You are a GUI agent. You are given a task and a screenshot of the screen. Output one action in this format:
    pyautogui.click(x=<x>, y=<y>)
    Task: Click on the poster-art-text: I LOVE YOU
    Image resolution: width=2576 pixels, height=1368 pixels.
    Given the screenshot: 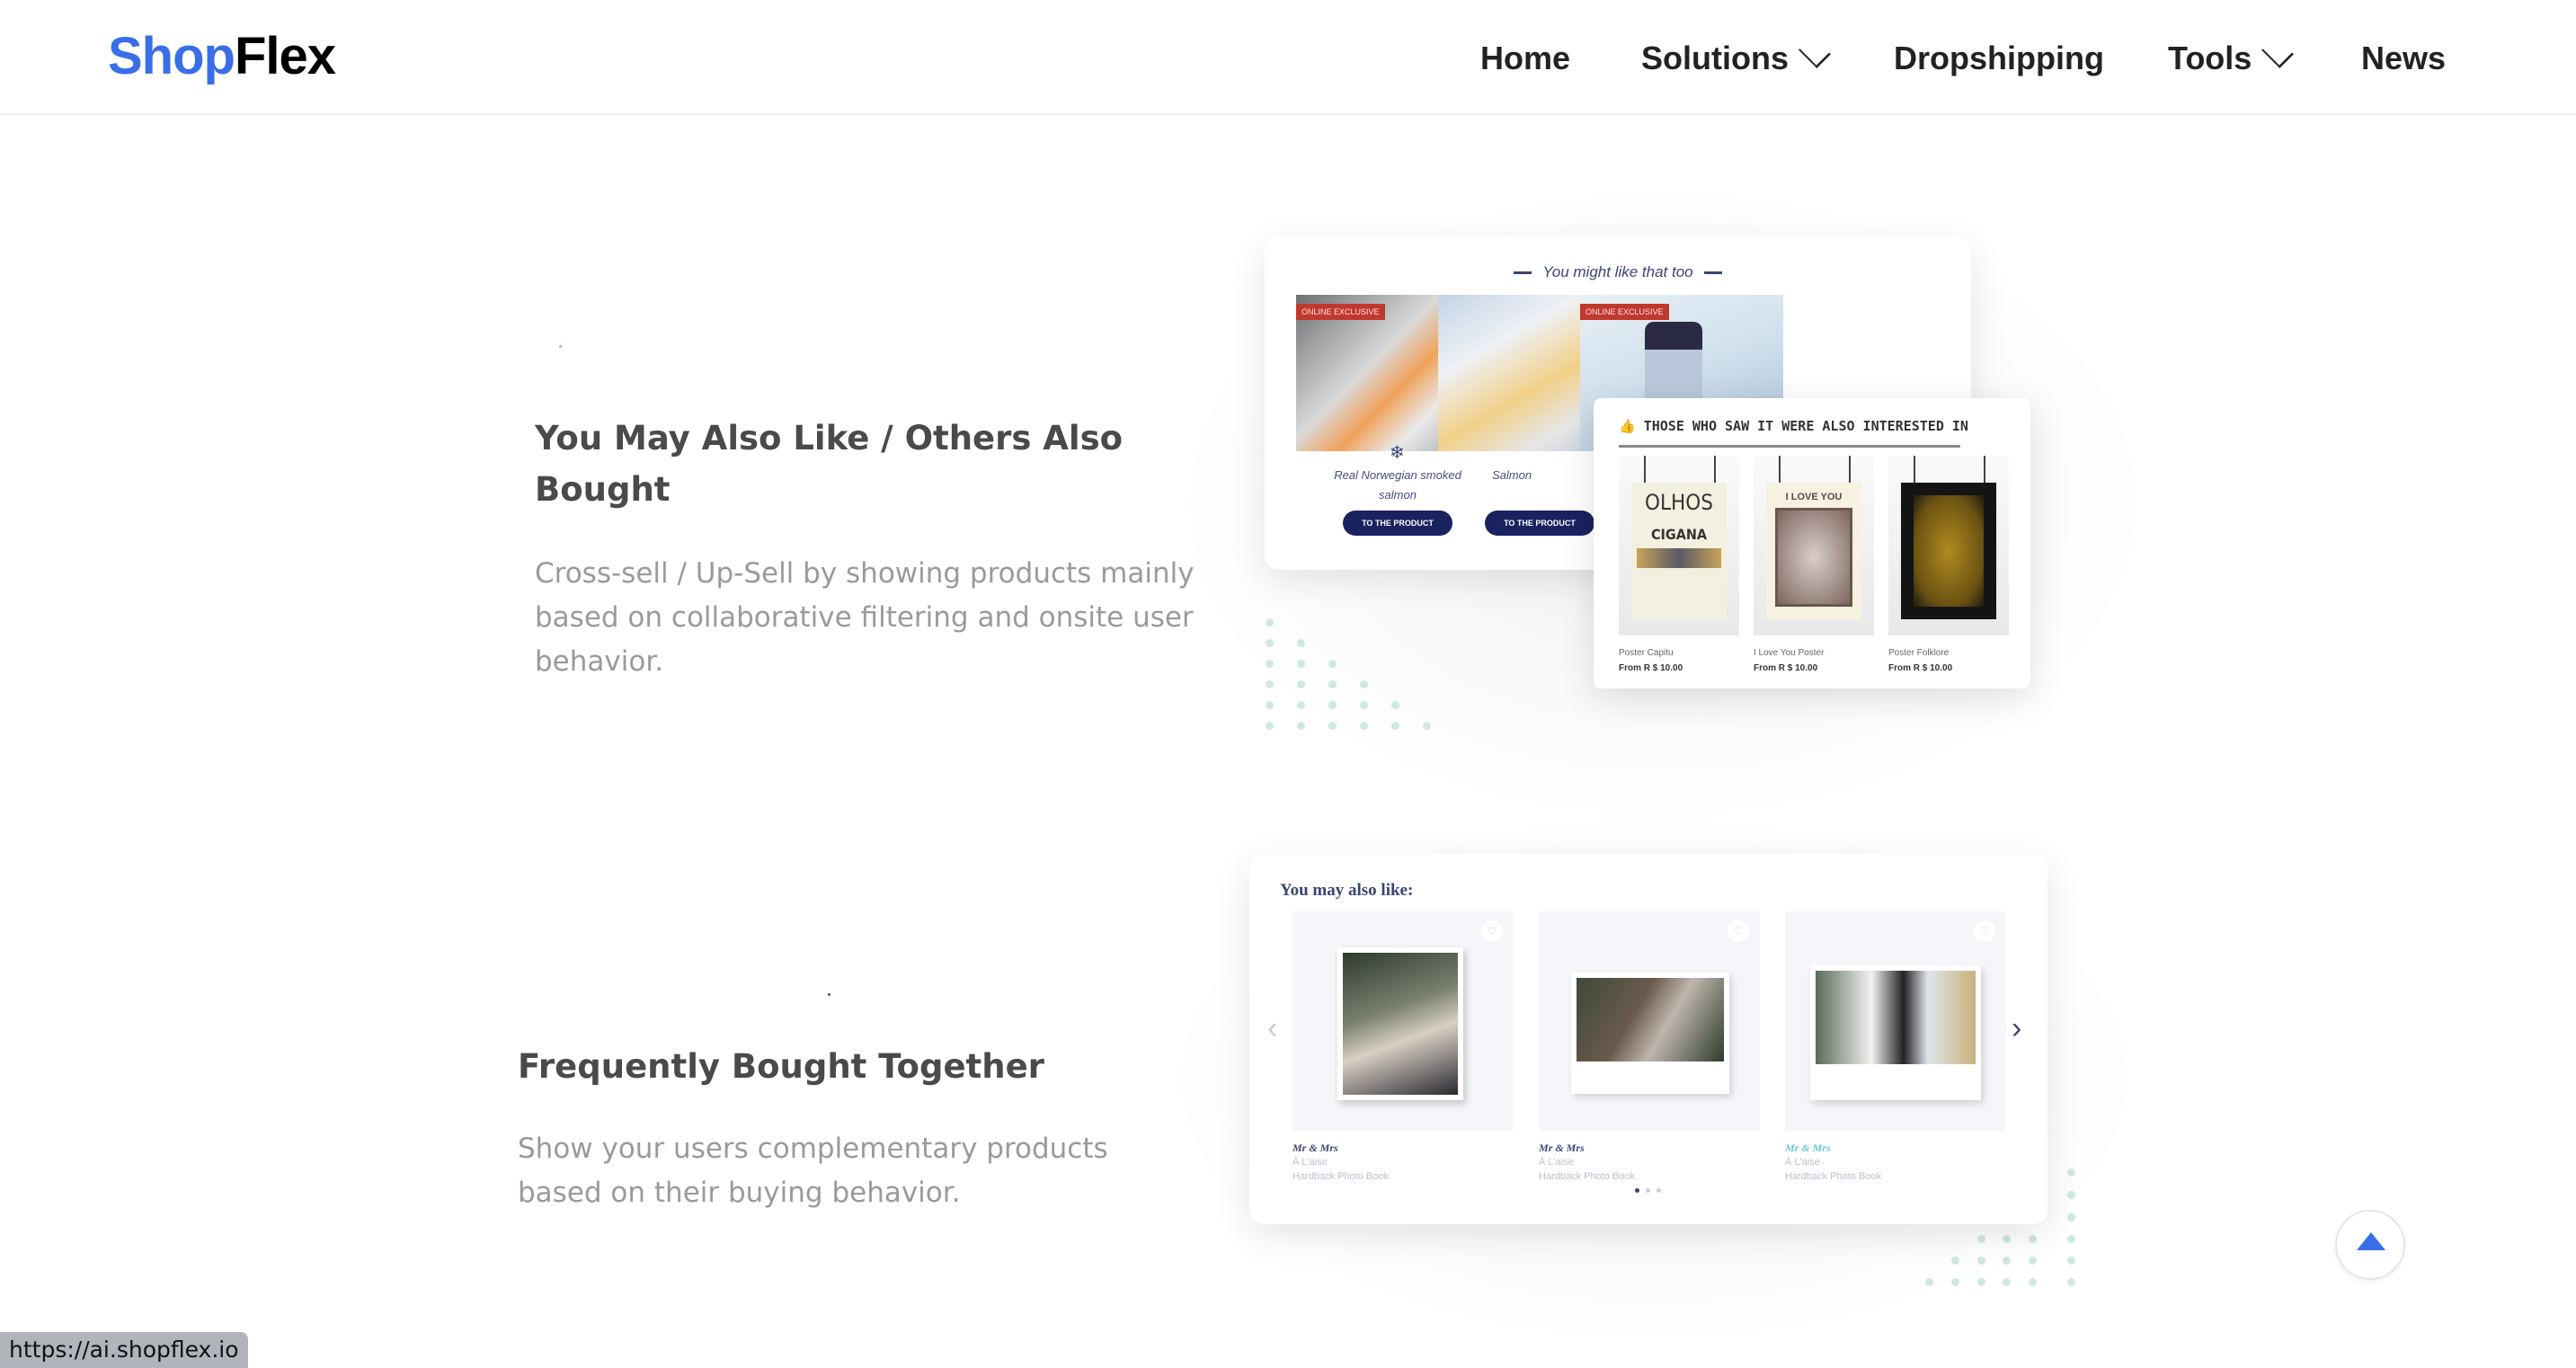 What is the action you would take?
    pyautogui.click(x=1814, y=497)
    